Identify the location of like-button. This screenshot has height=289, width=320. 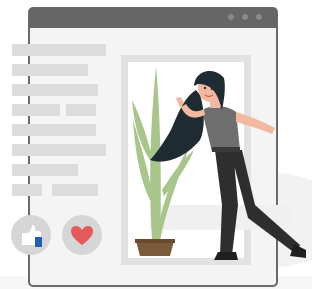
(31, 235).